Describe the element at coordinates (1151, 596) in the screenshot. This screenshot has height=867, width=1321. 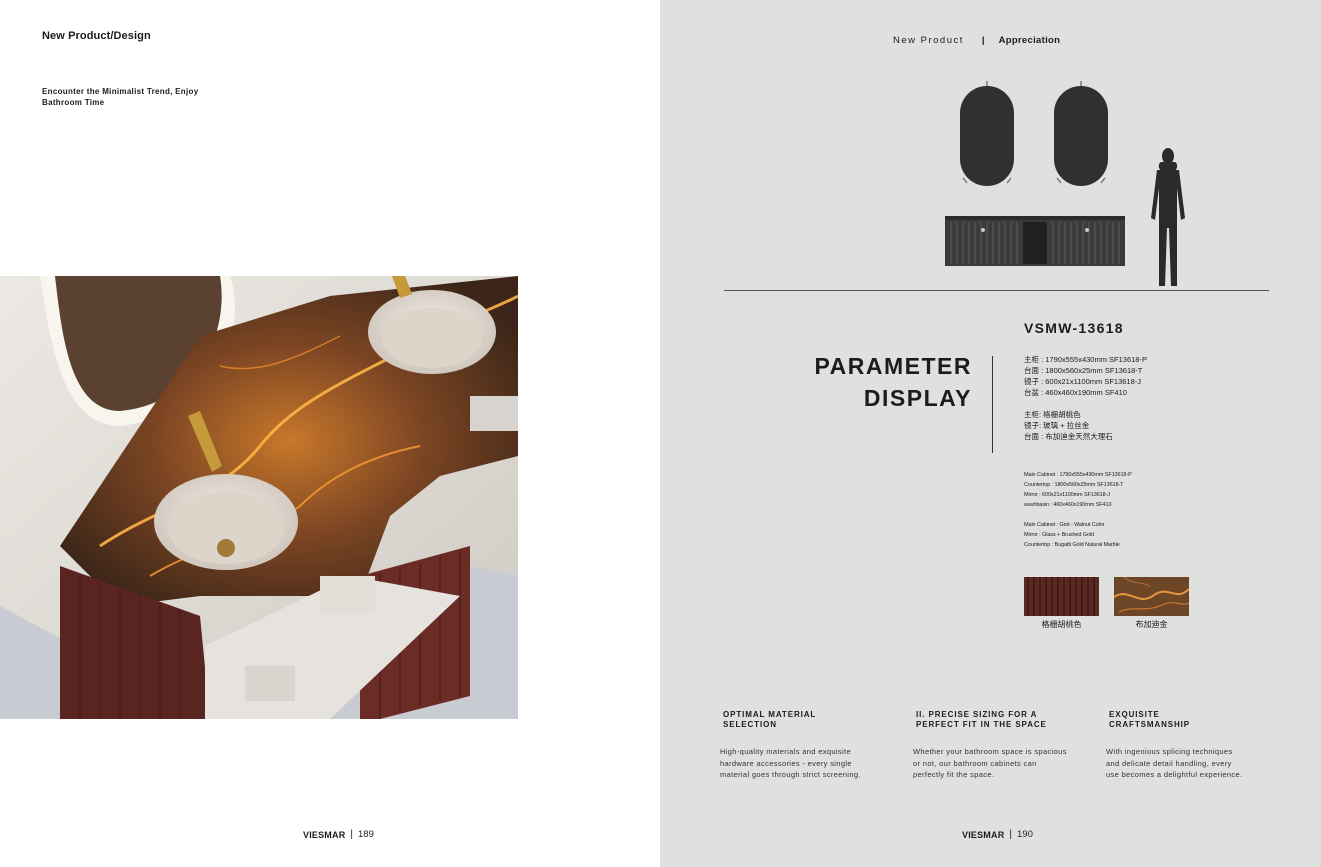
I see `bugatti-gold-marble-swatch` at that location.